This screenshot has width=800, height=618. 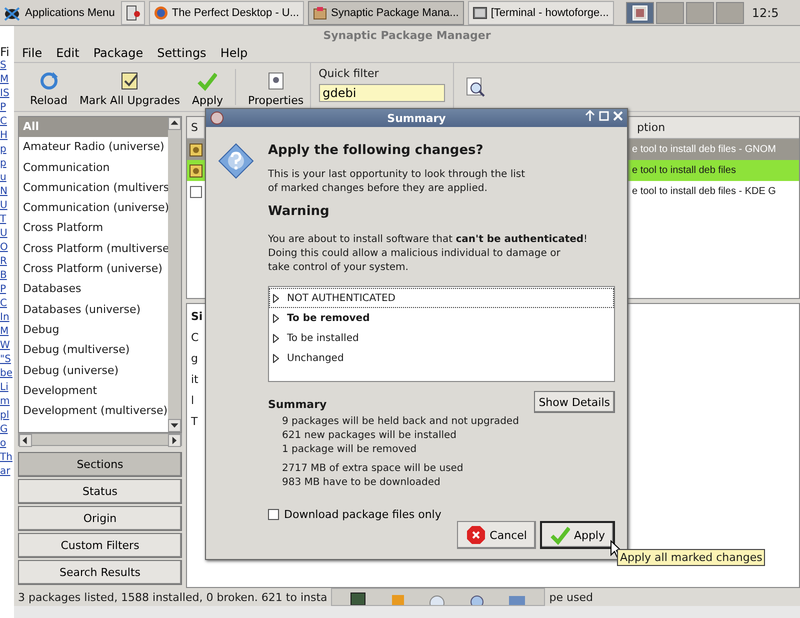 What do you see at coordinates (217, 118) in the screenshot?
I see `app-icon` at bounding box center [217, 118].